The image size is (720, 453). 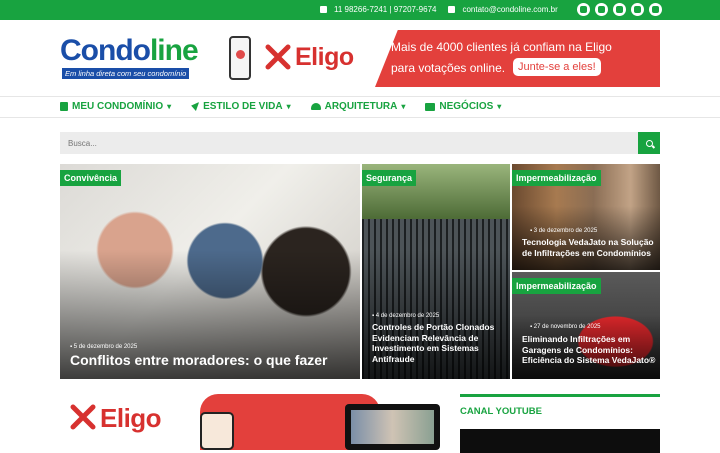 What do you see at coordinates (315, 106) in the screenshot?
I see `hard-hat-icon` at bounding box center [315, 106].